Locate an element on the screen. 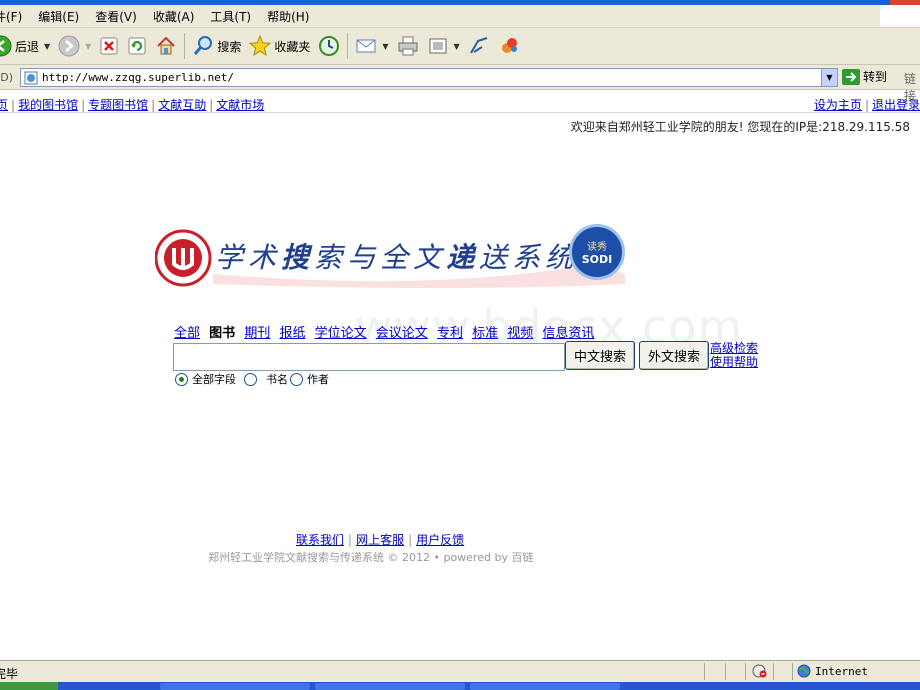 The width and height of the screenshot is (920, 690). print-button is located at coordinates (408, 46).